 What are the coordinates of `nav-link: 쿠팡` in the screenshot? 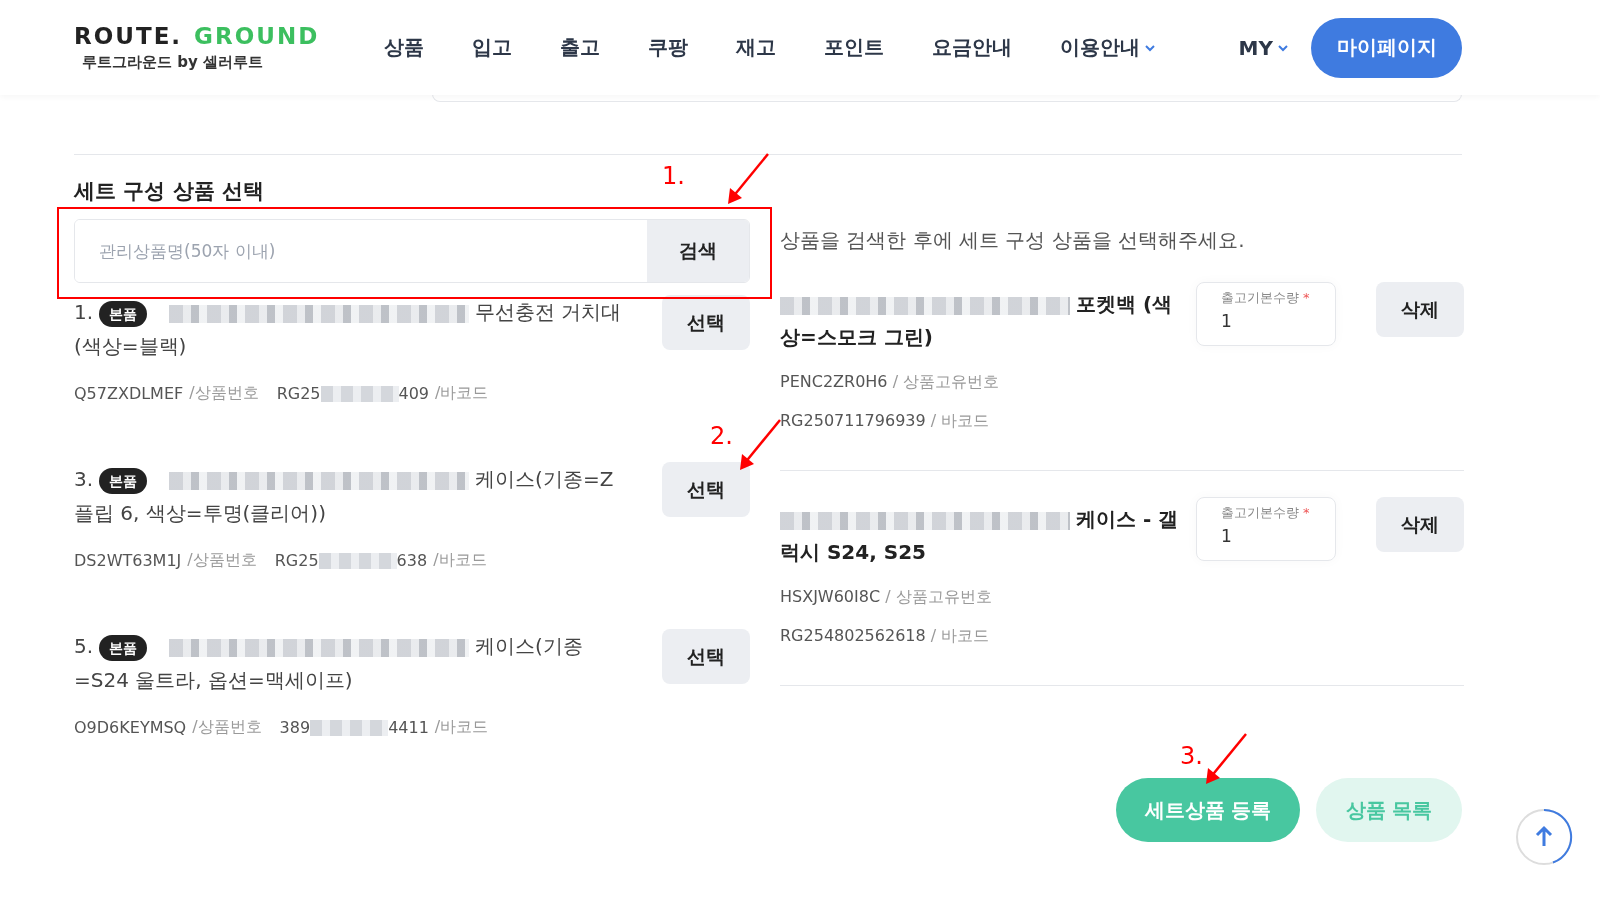 It's located at (668, 47).